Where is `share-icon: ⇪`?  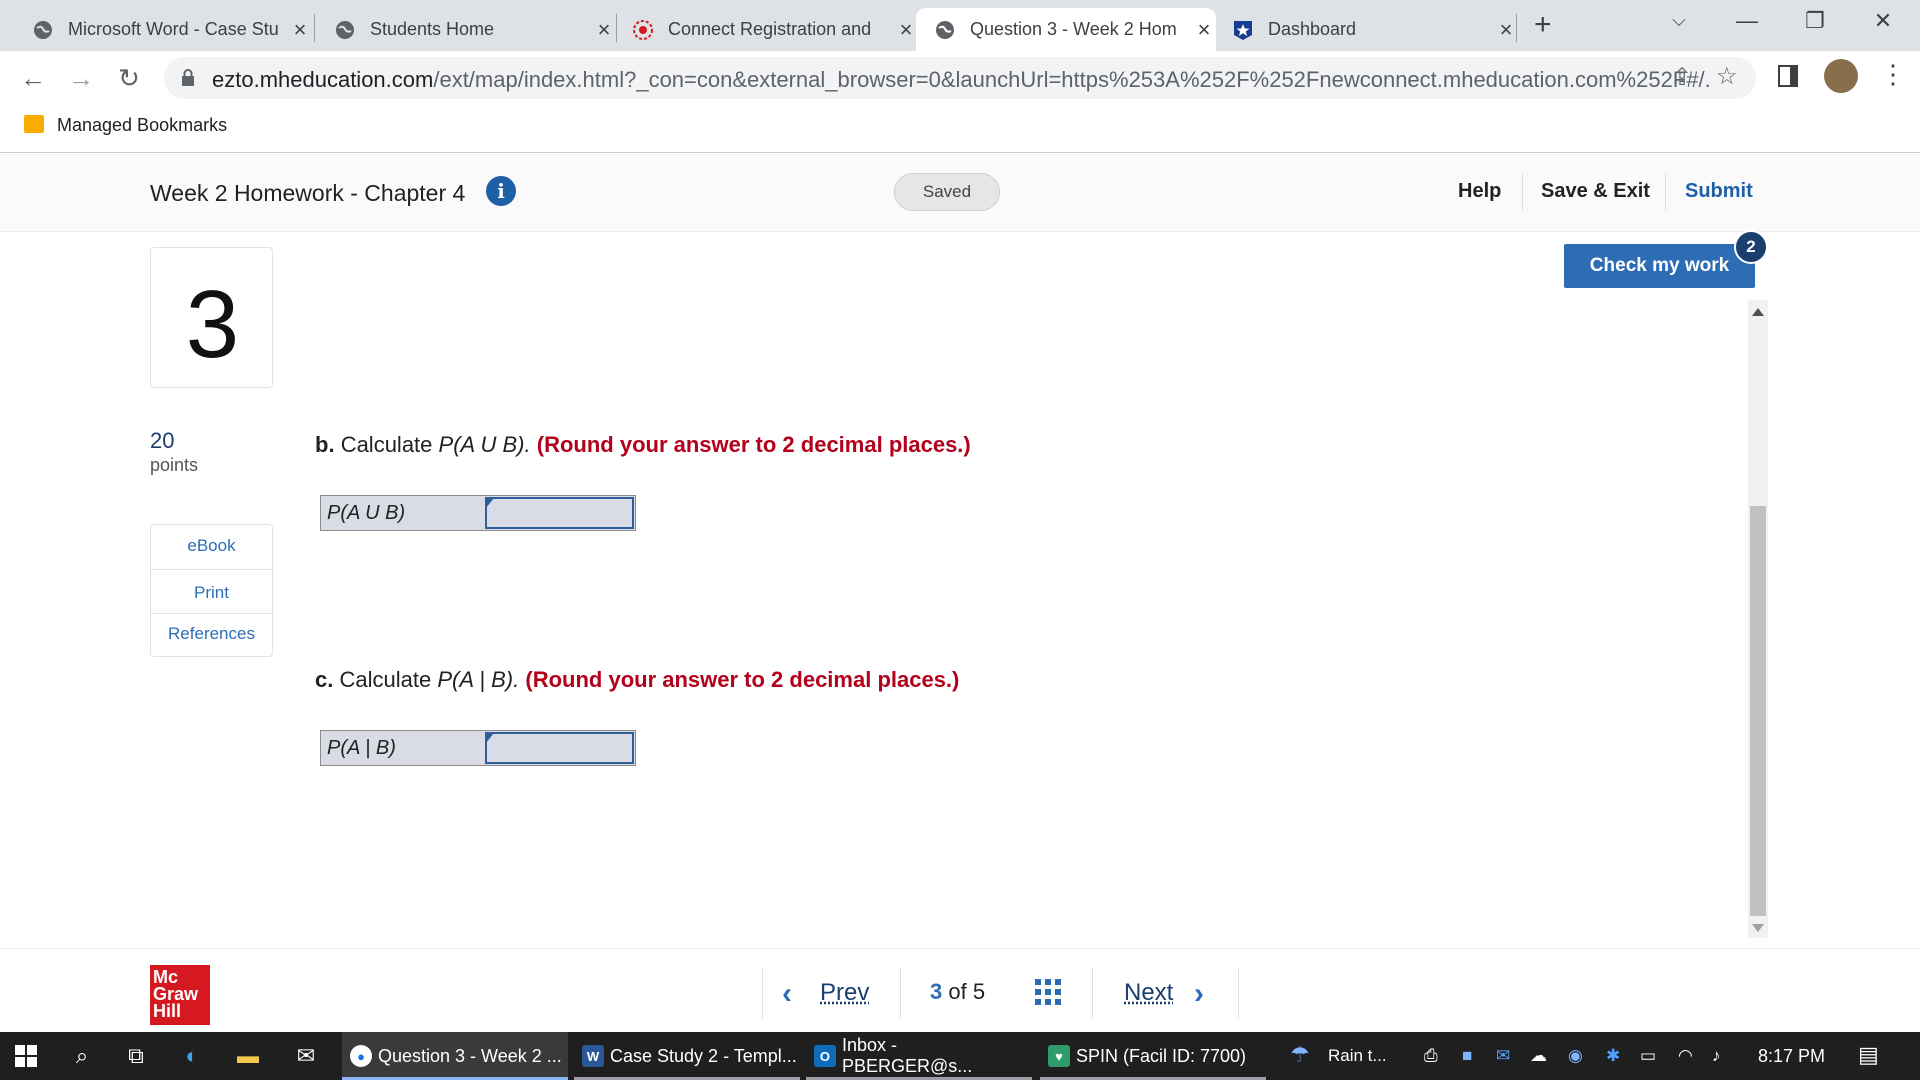
share-icon: ⇪ is located at coordinates (1682, 77).